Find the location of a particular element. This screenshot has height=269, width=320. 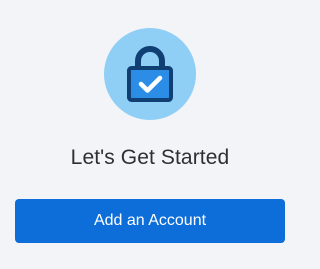

add-account-button: Add an Account is located at coordinates (150, 221).